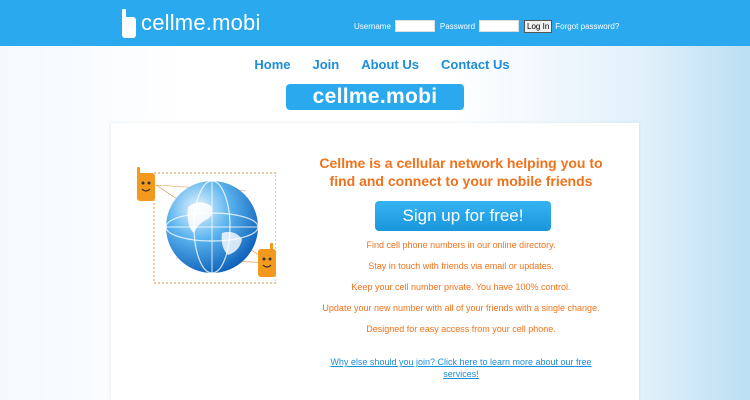 This screenshot has height=400, width=750. What do you see at coordinates (463, 216) in the screenshot?
I see `signup-button: Sign up for free!` at bounding box center [463, 216].